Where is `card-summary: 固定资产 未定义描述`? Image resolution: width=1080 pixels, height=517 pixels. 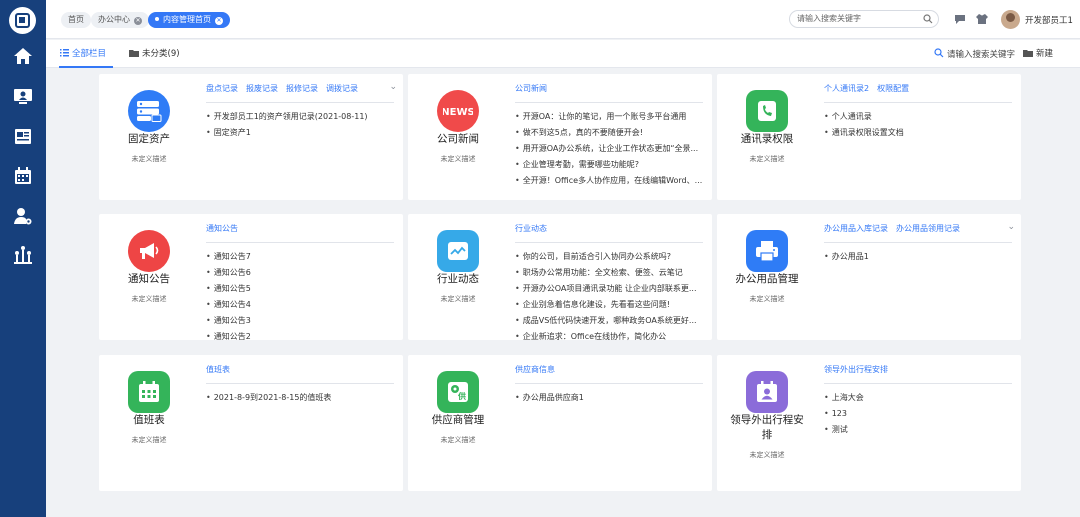 card-summary: 固定资产 未定义描述 is located at coordinates (149, 137).